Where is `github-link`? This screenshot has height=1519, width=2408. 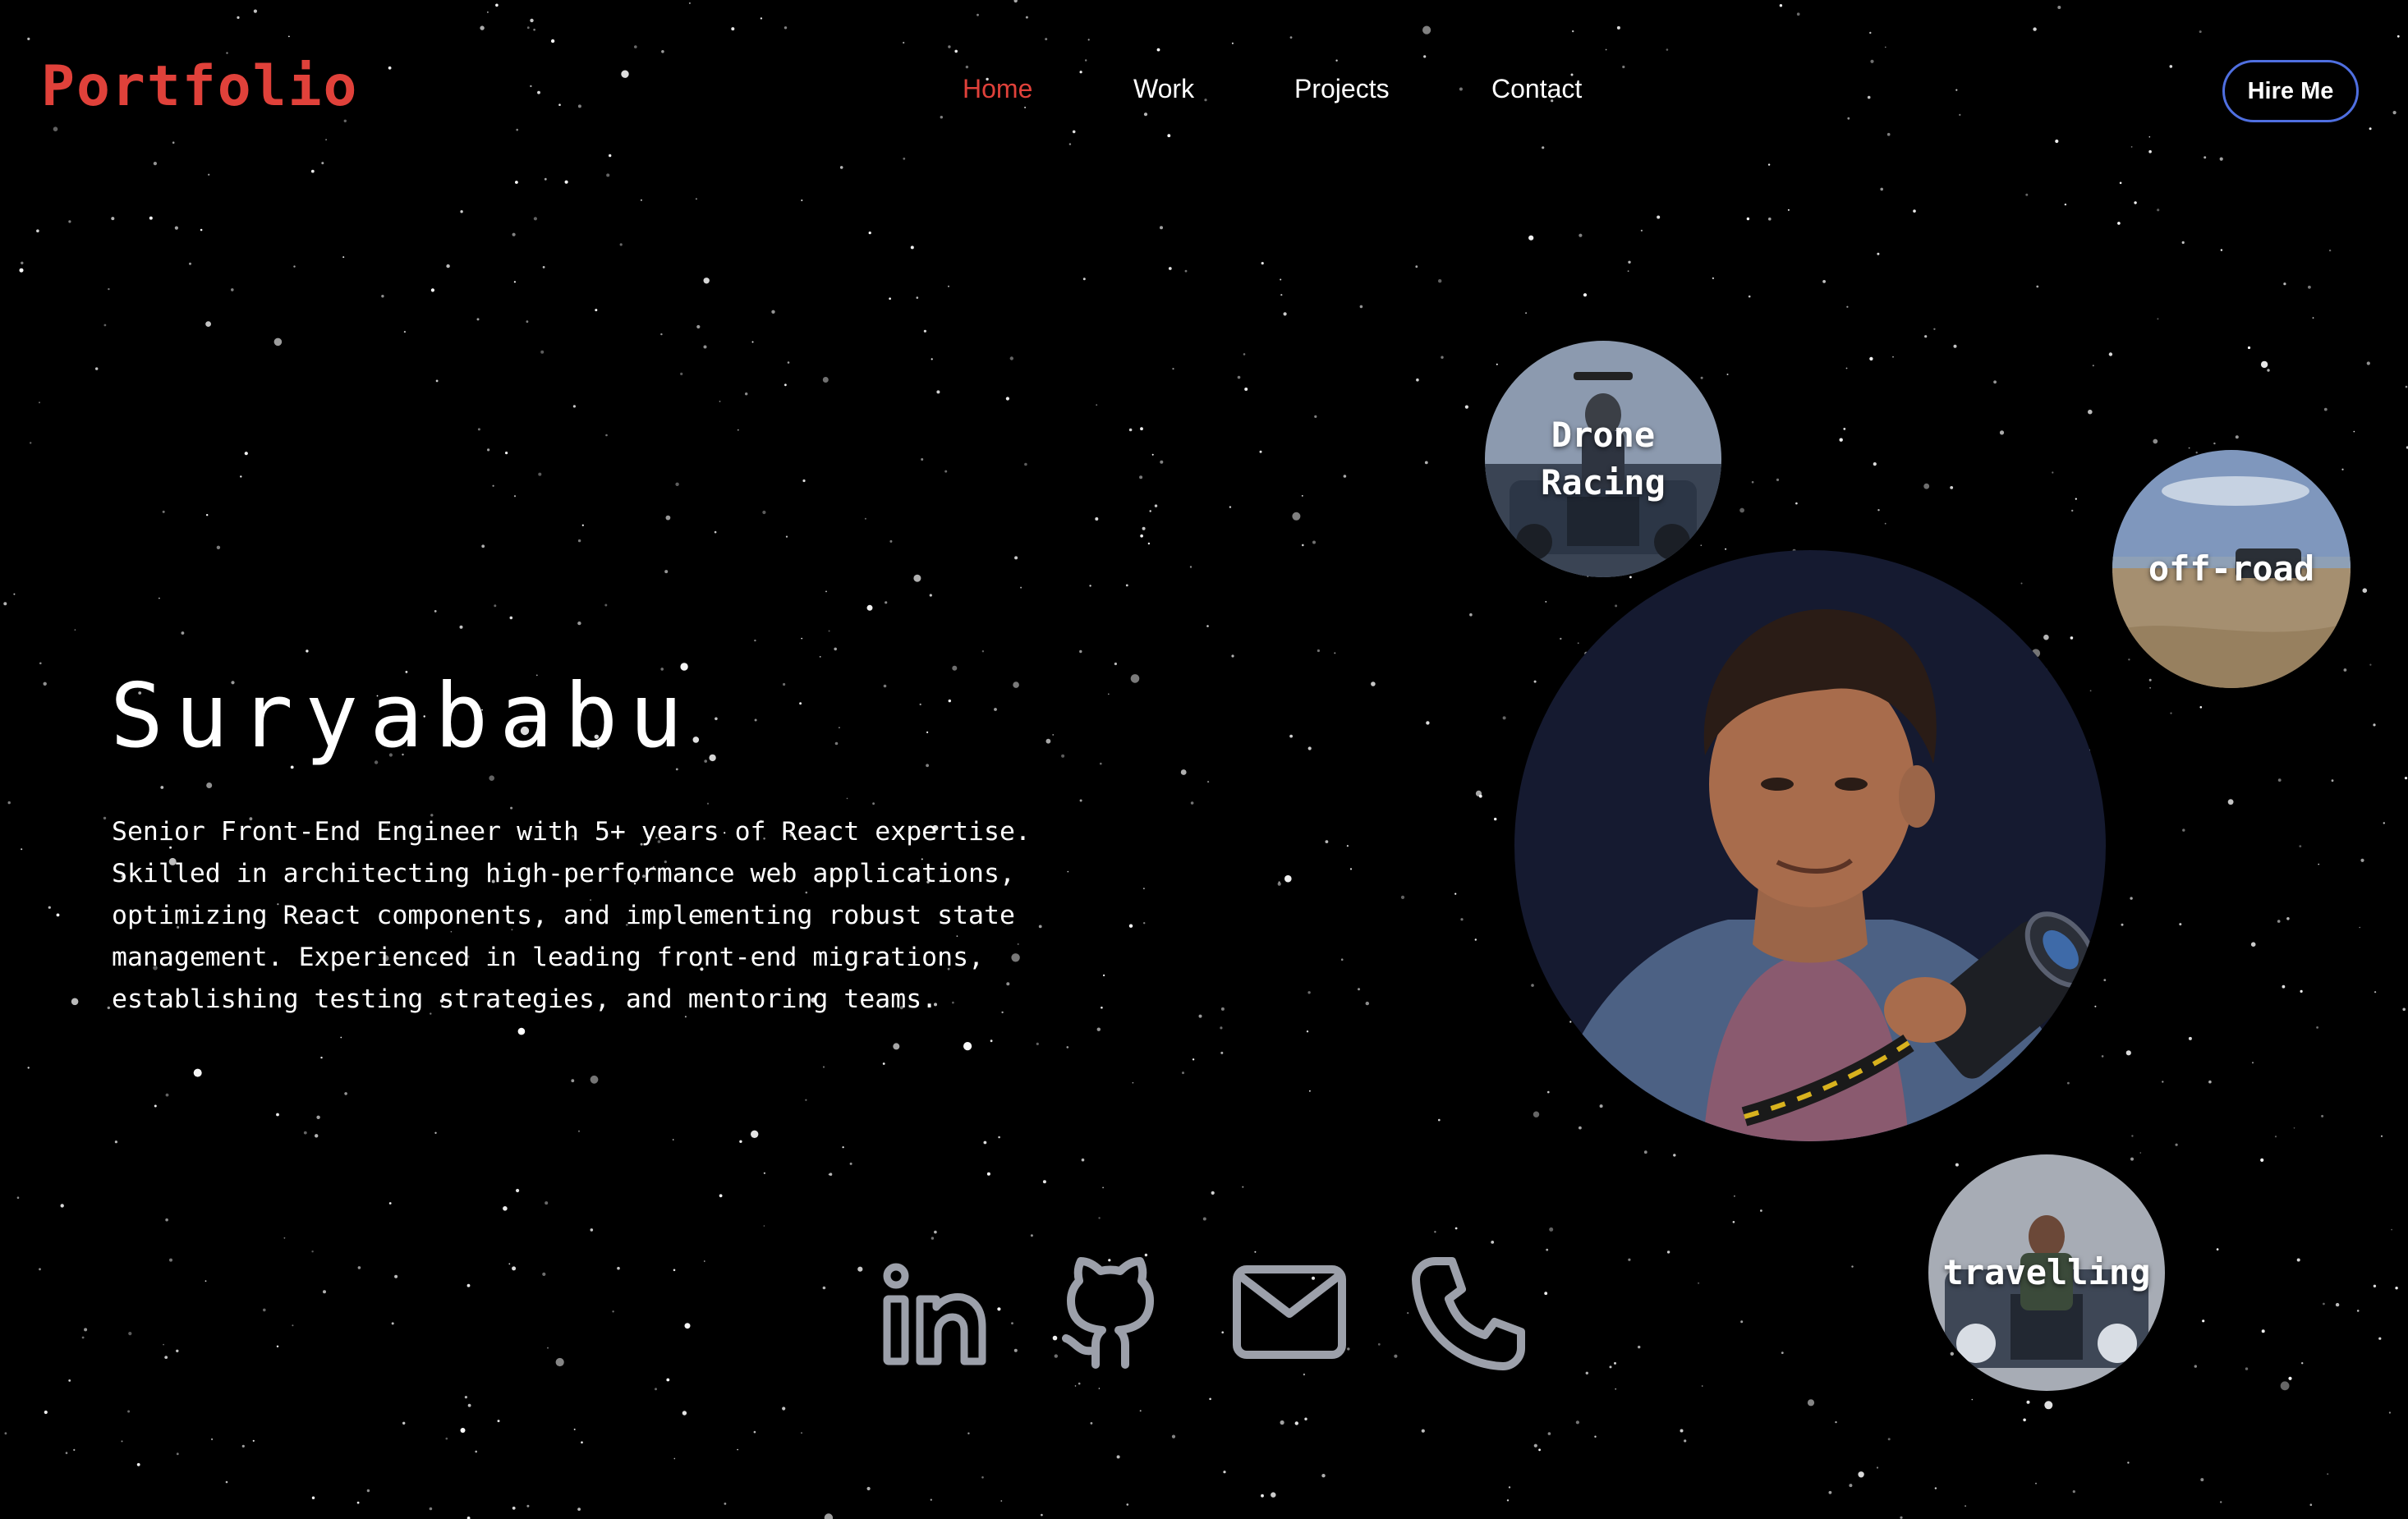 github-link is located at coordinates (1110, 1314).